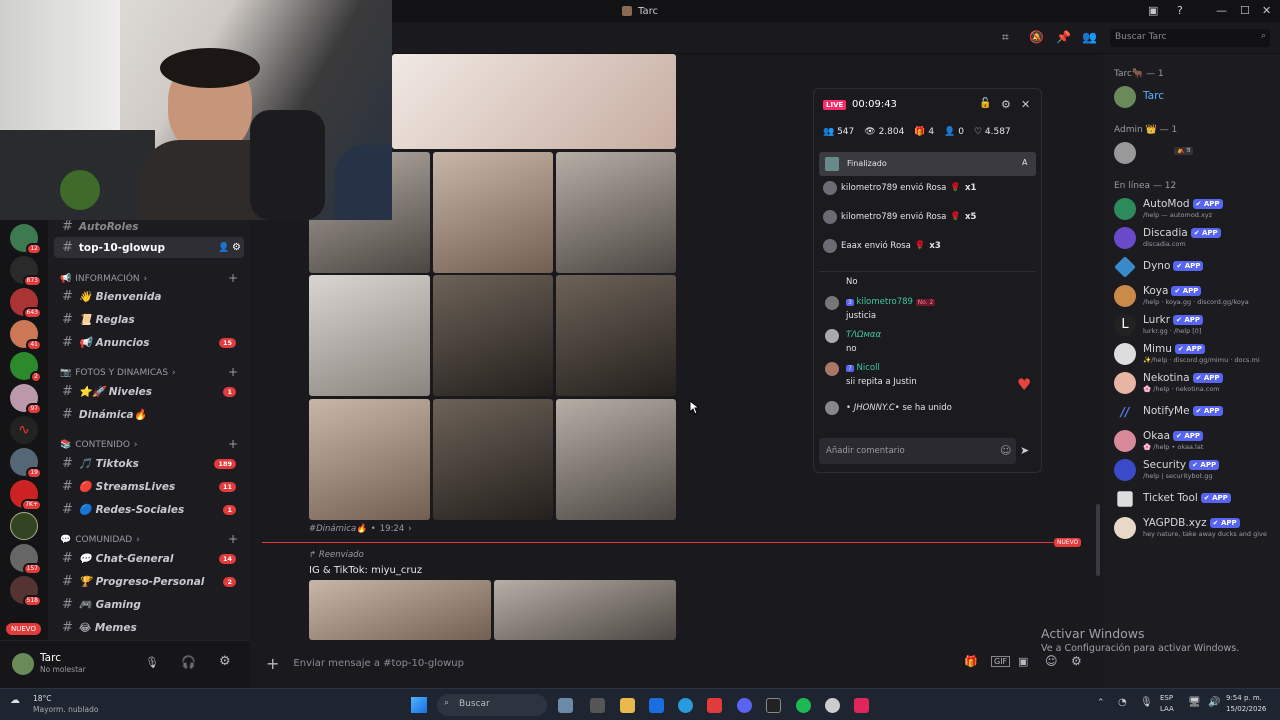  I want to click on members-icon: 👥, so click(1089, 37).